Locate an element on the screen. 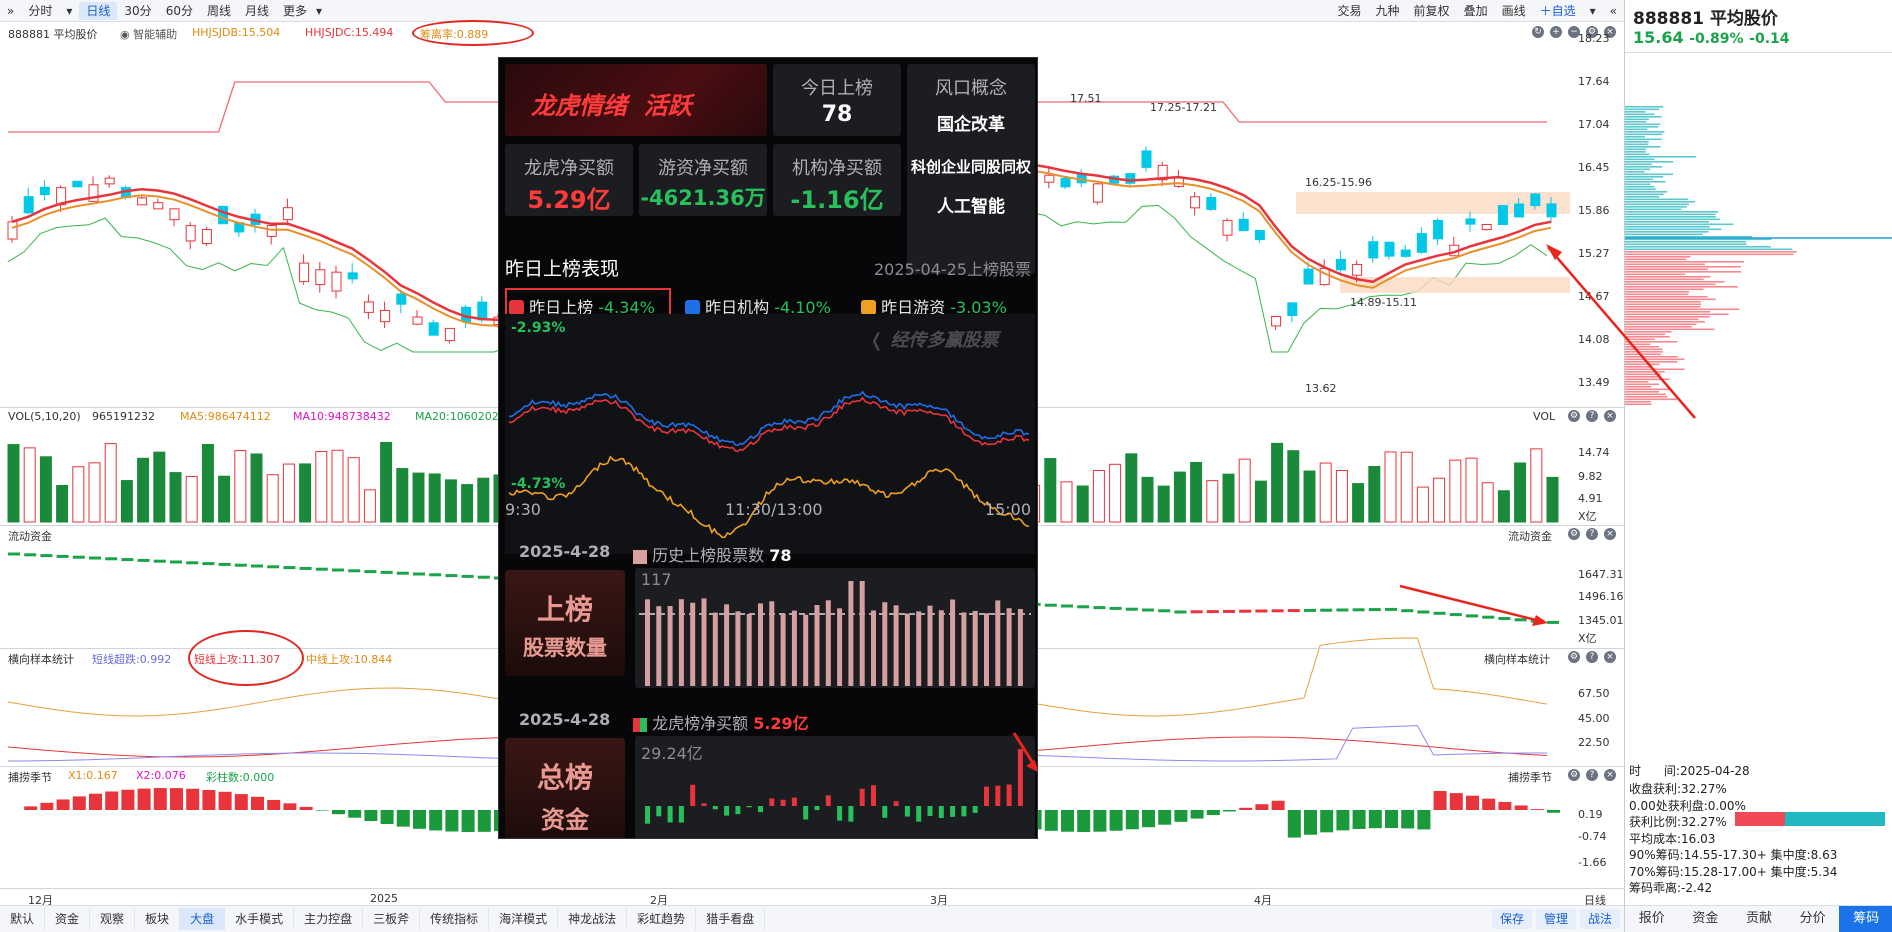  chip-distribution-chart is located at coordinates (1758, 406).